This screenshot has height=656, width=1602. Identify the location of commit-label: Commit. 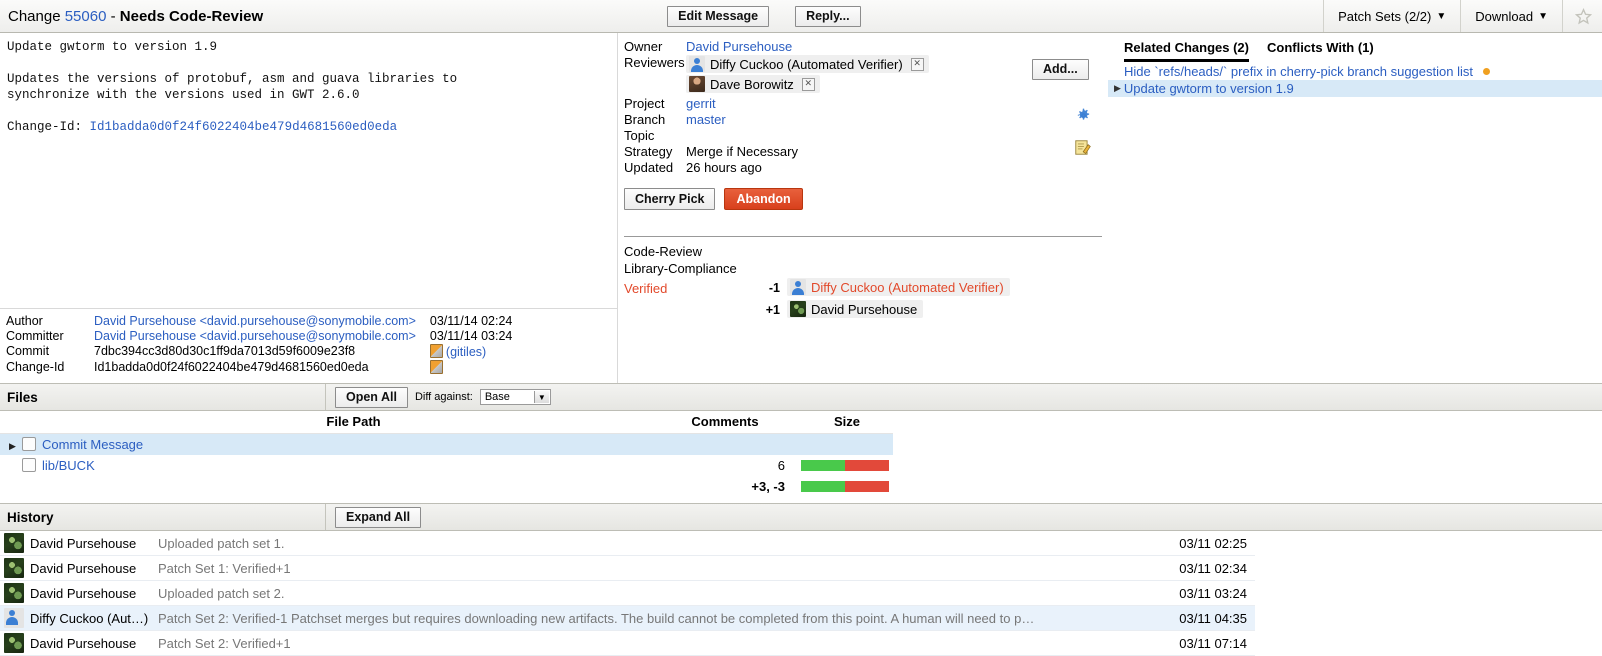
(28, 351).